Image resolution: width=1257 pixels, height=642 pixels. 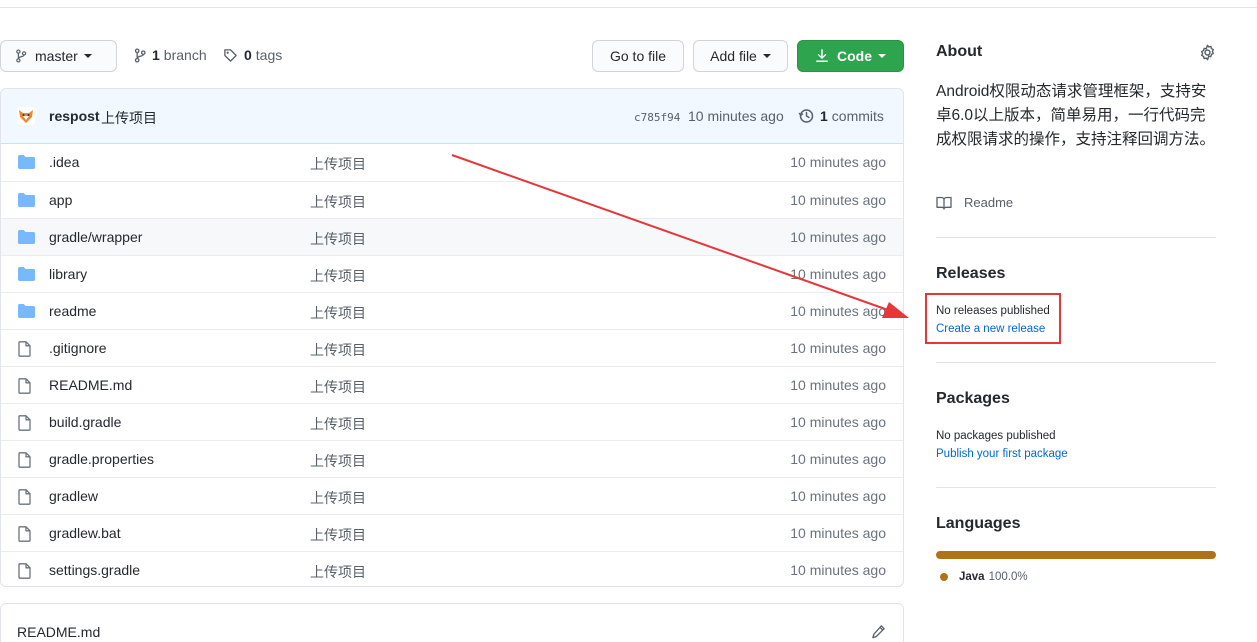 What do you see at coordinates (970, 274) in the screenshot?
I see `releases-heading: Releases` at bounding box center [970, 274].